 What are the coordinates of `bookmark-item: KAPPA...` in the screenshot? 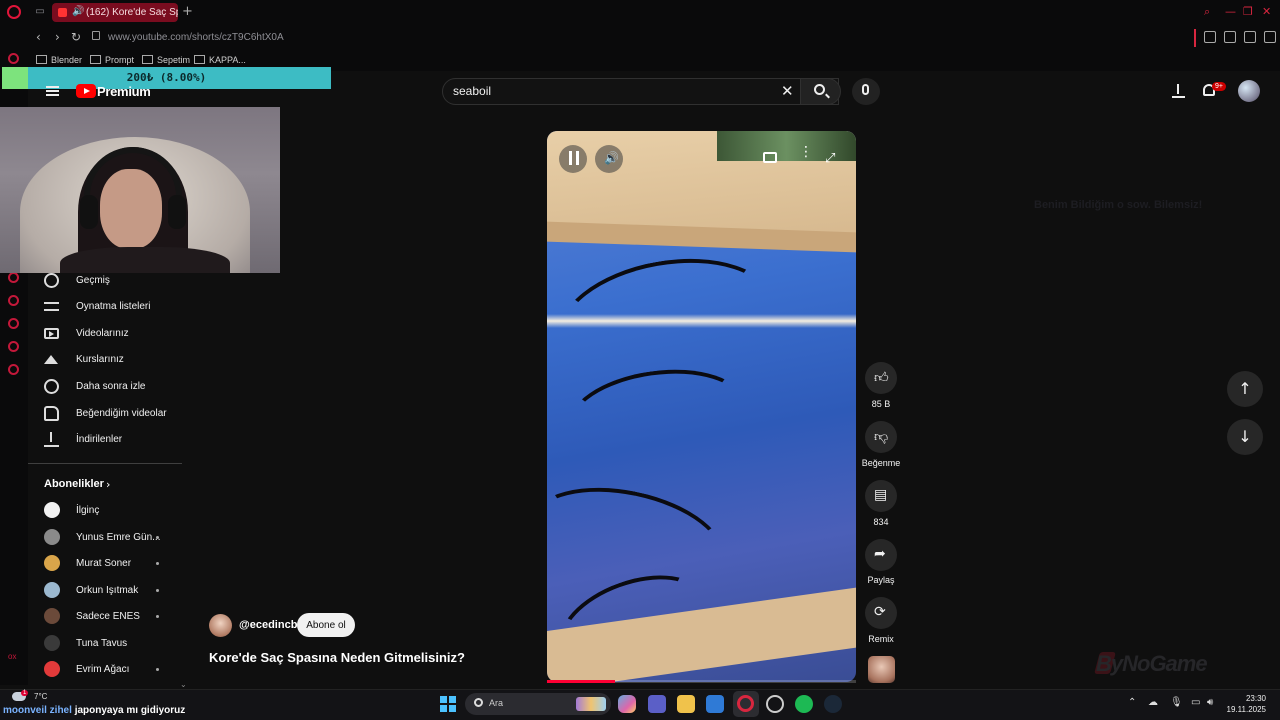 It's located at (220, 60).